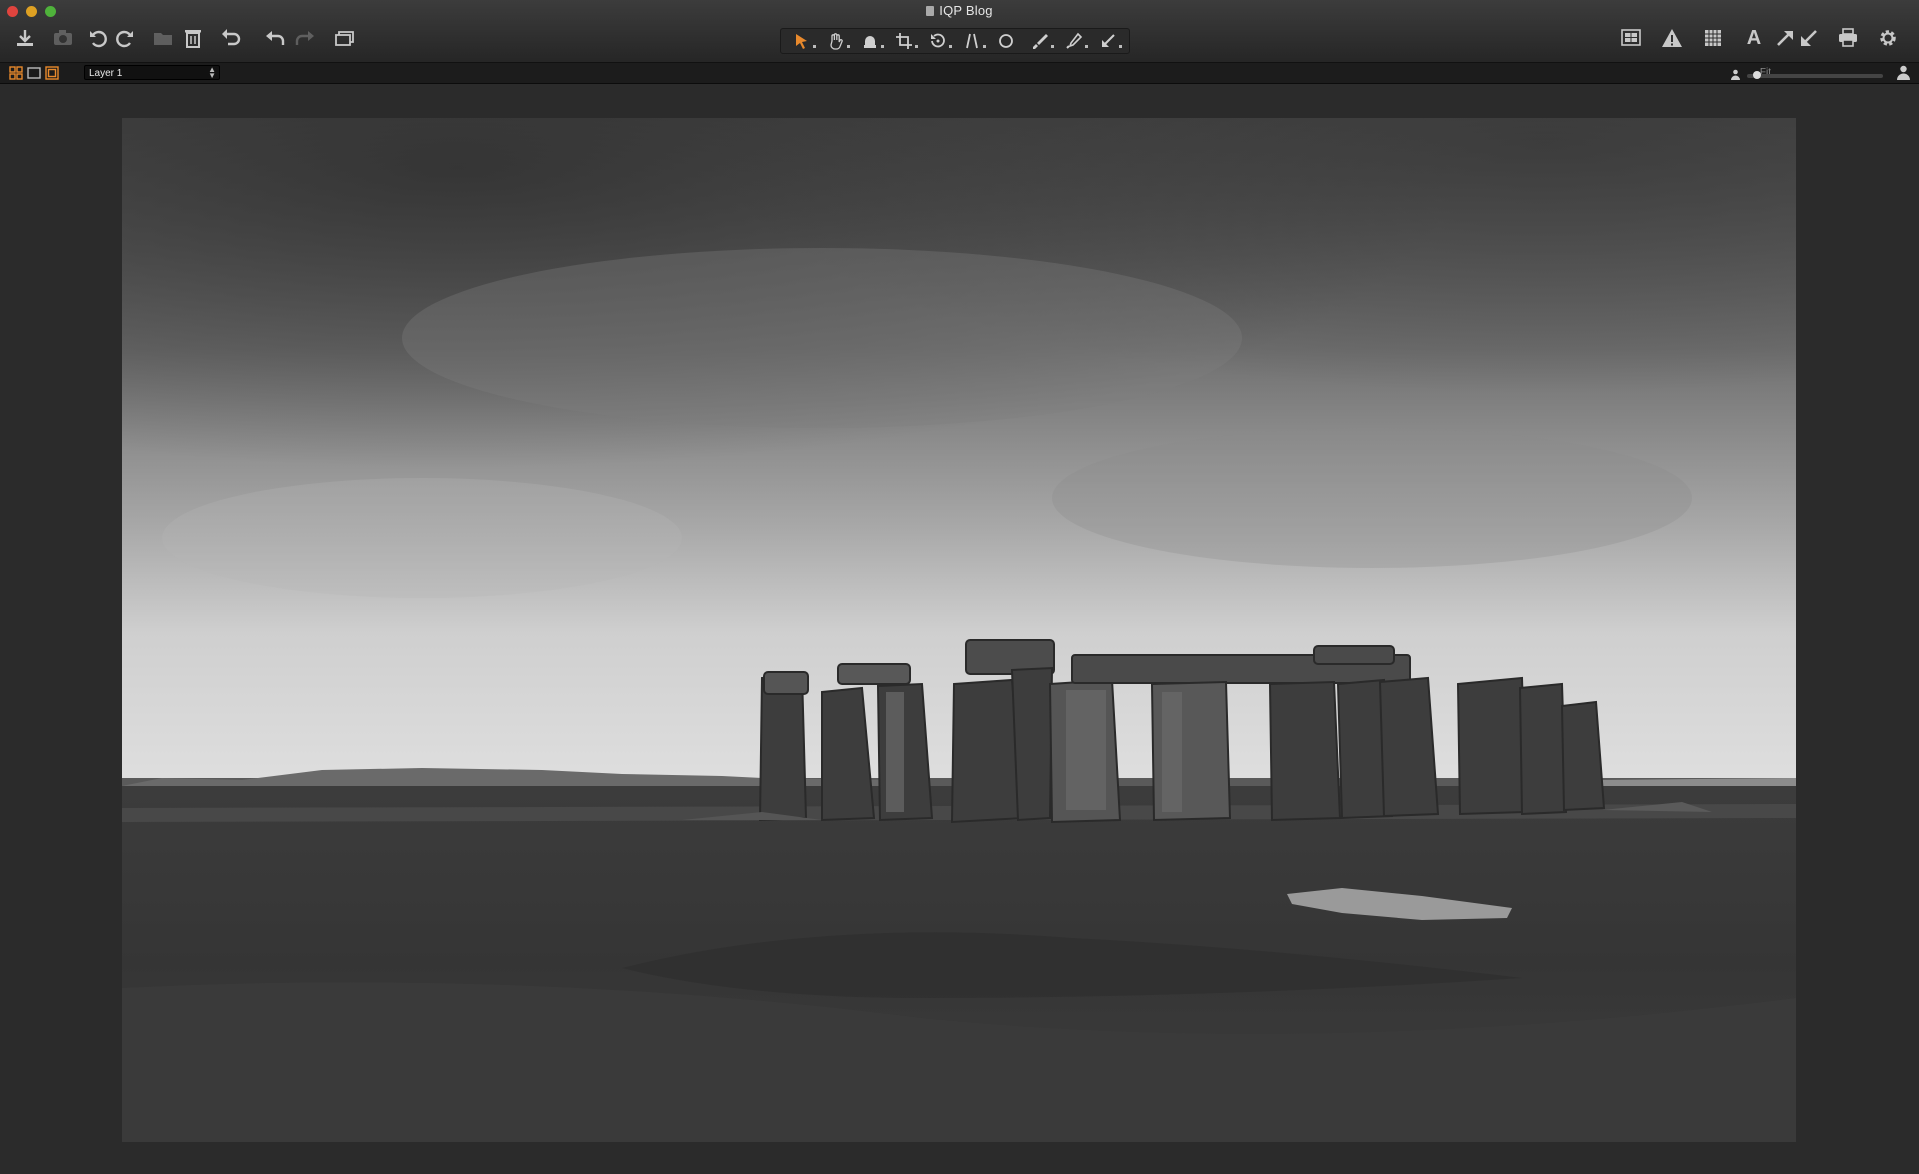  Describe the element at coordinates (959, 73) in the screenshot. I see `viewer-subbar: Layer 1 ▲ ▼ Fit` at that location.